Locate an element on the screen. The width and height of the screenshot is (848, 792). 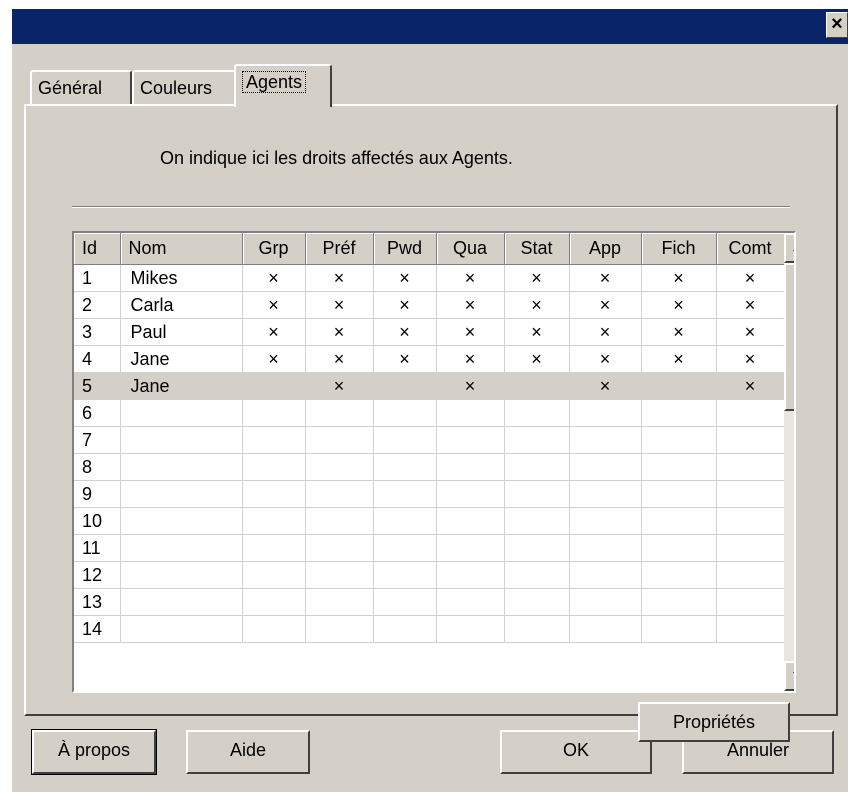
column-header: Préf is located at coordinates (339, 249).